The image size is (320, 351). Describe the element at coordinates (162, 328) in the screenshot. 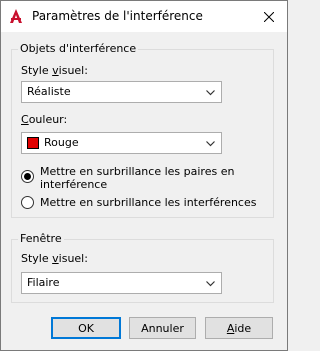

I see `cancel-button: Annuler` at that location.